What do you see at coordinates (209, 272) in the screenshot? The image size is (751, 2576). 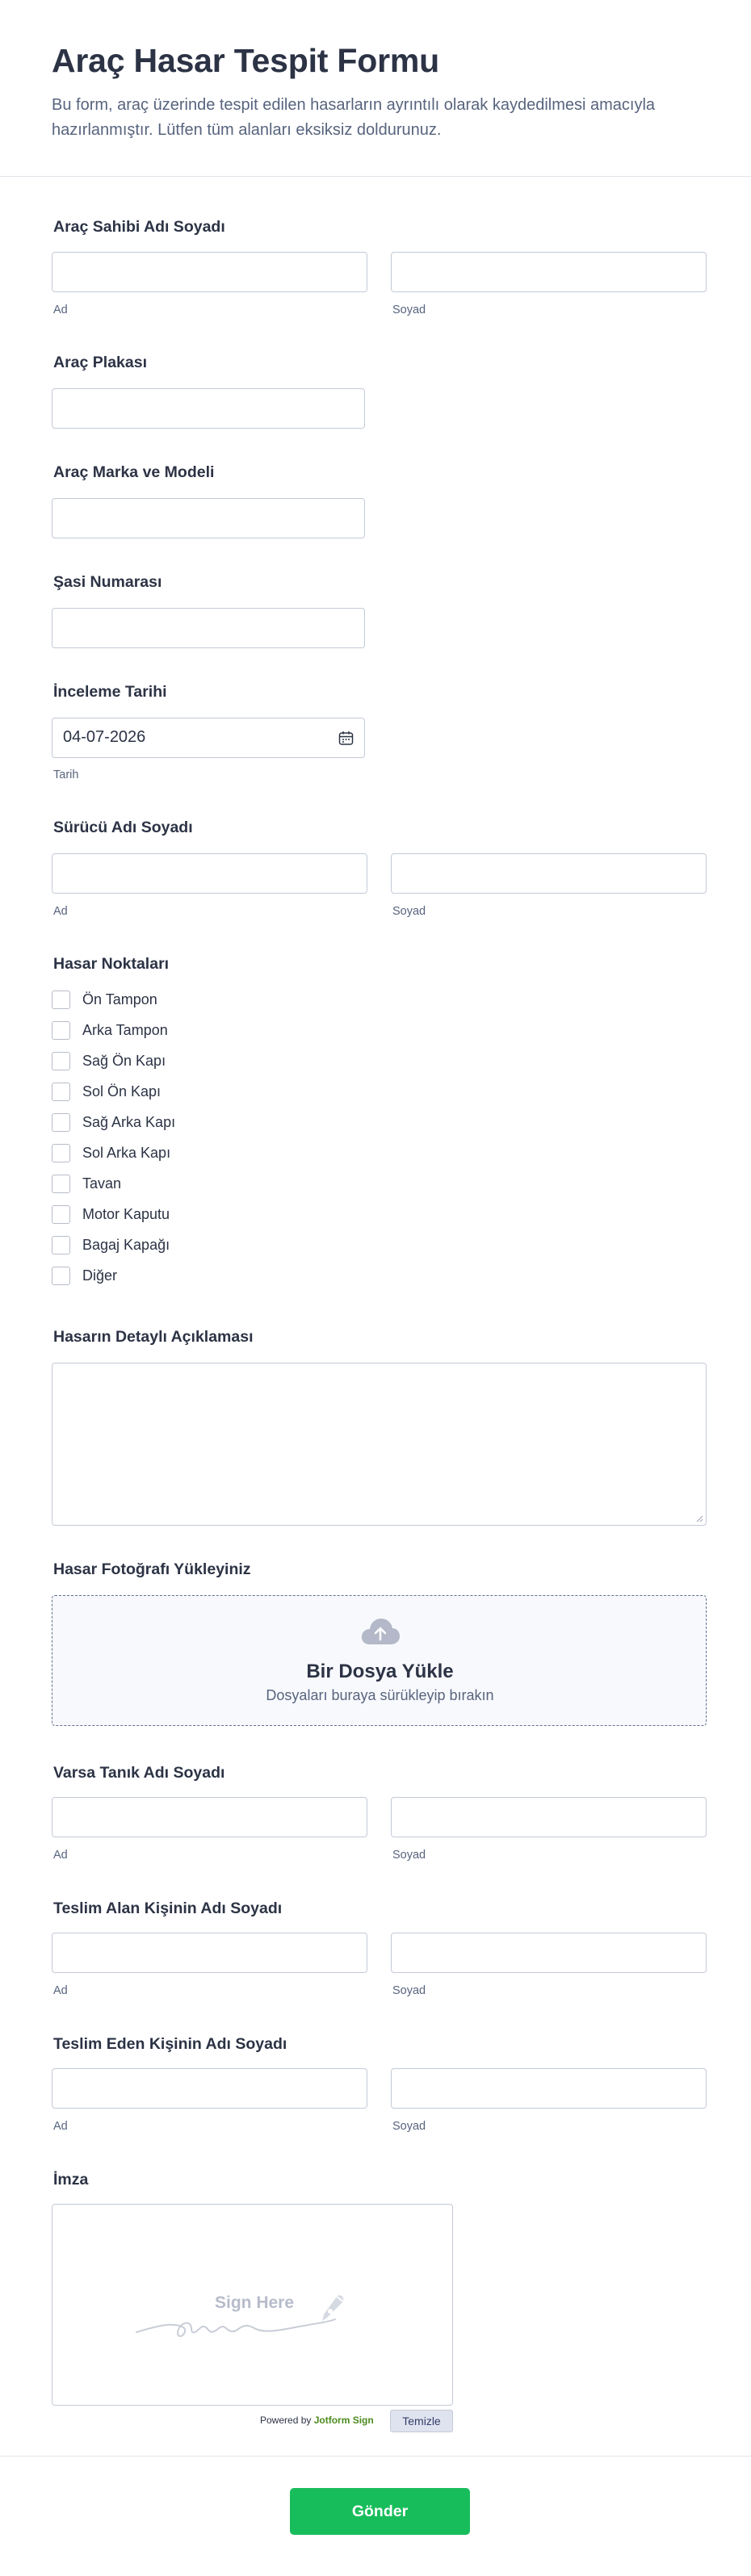 I see `owner-first-name-input` at bounding box center [209, 272].